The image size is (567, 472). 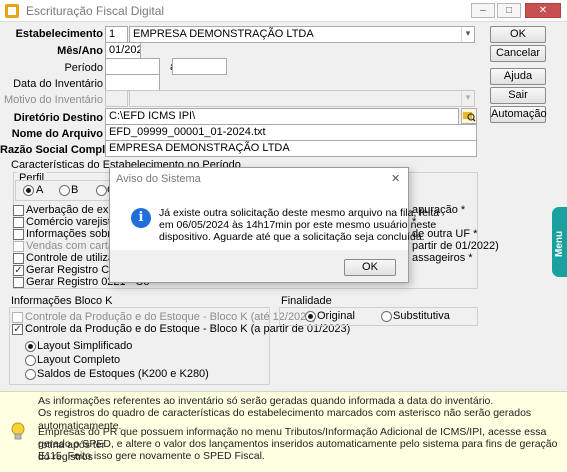 What do you see at coordinates (30, 374) in the screenshot?
I see `saldos-estoques-radio` at bounding box center [30, 374].